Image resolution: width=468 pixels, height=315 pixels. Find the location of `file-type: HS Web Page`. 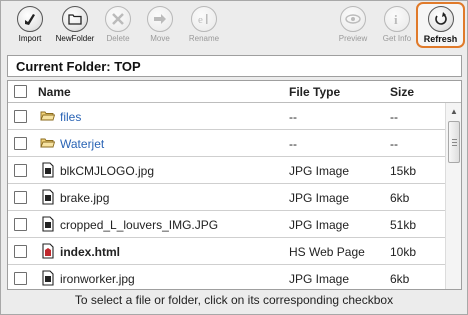

file-type: HS Web Page is located at coordinates (327, 252).